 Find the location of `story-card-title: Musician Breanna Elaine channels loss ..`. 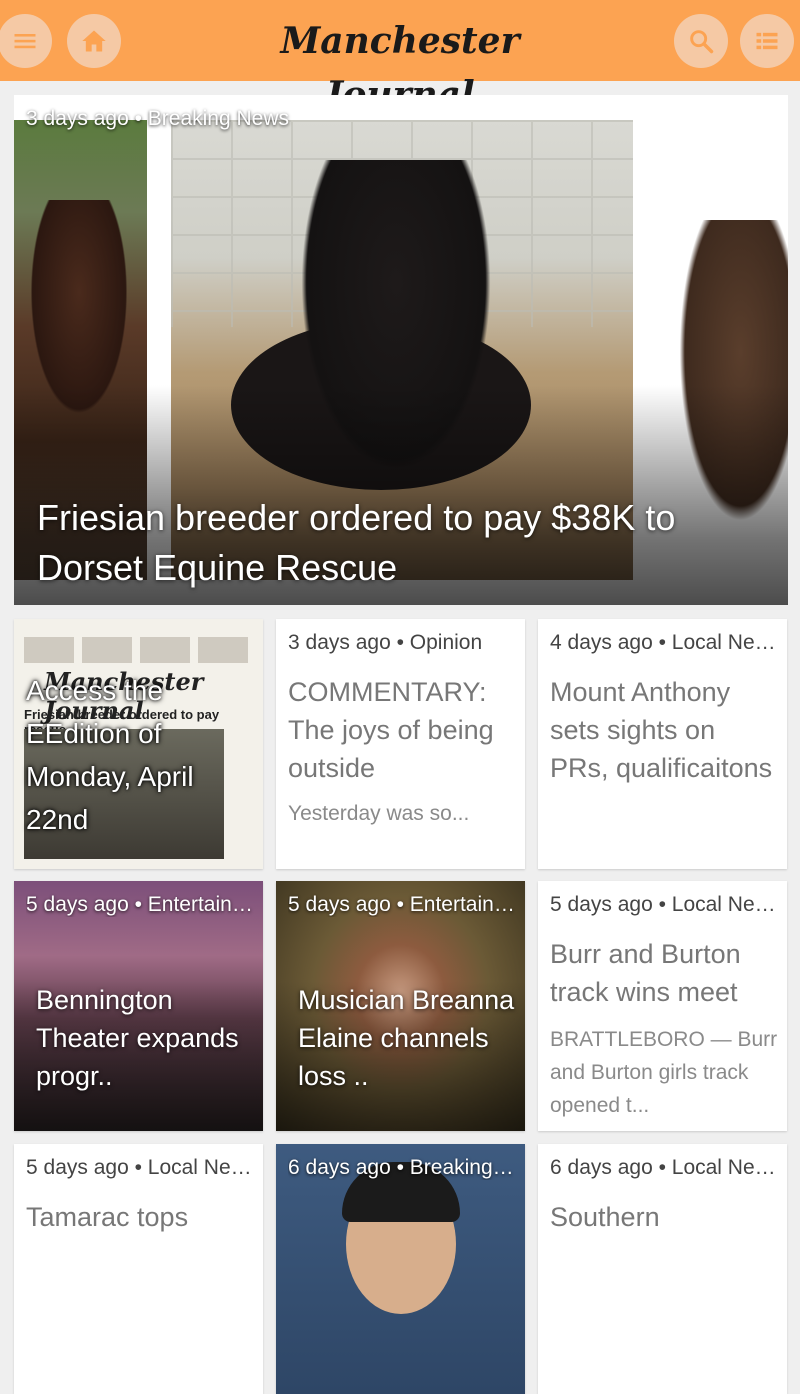

story-card-title: Musician Breanna Elaine channels loss .. is located at coordinates (406, 1038).